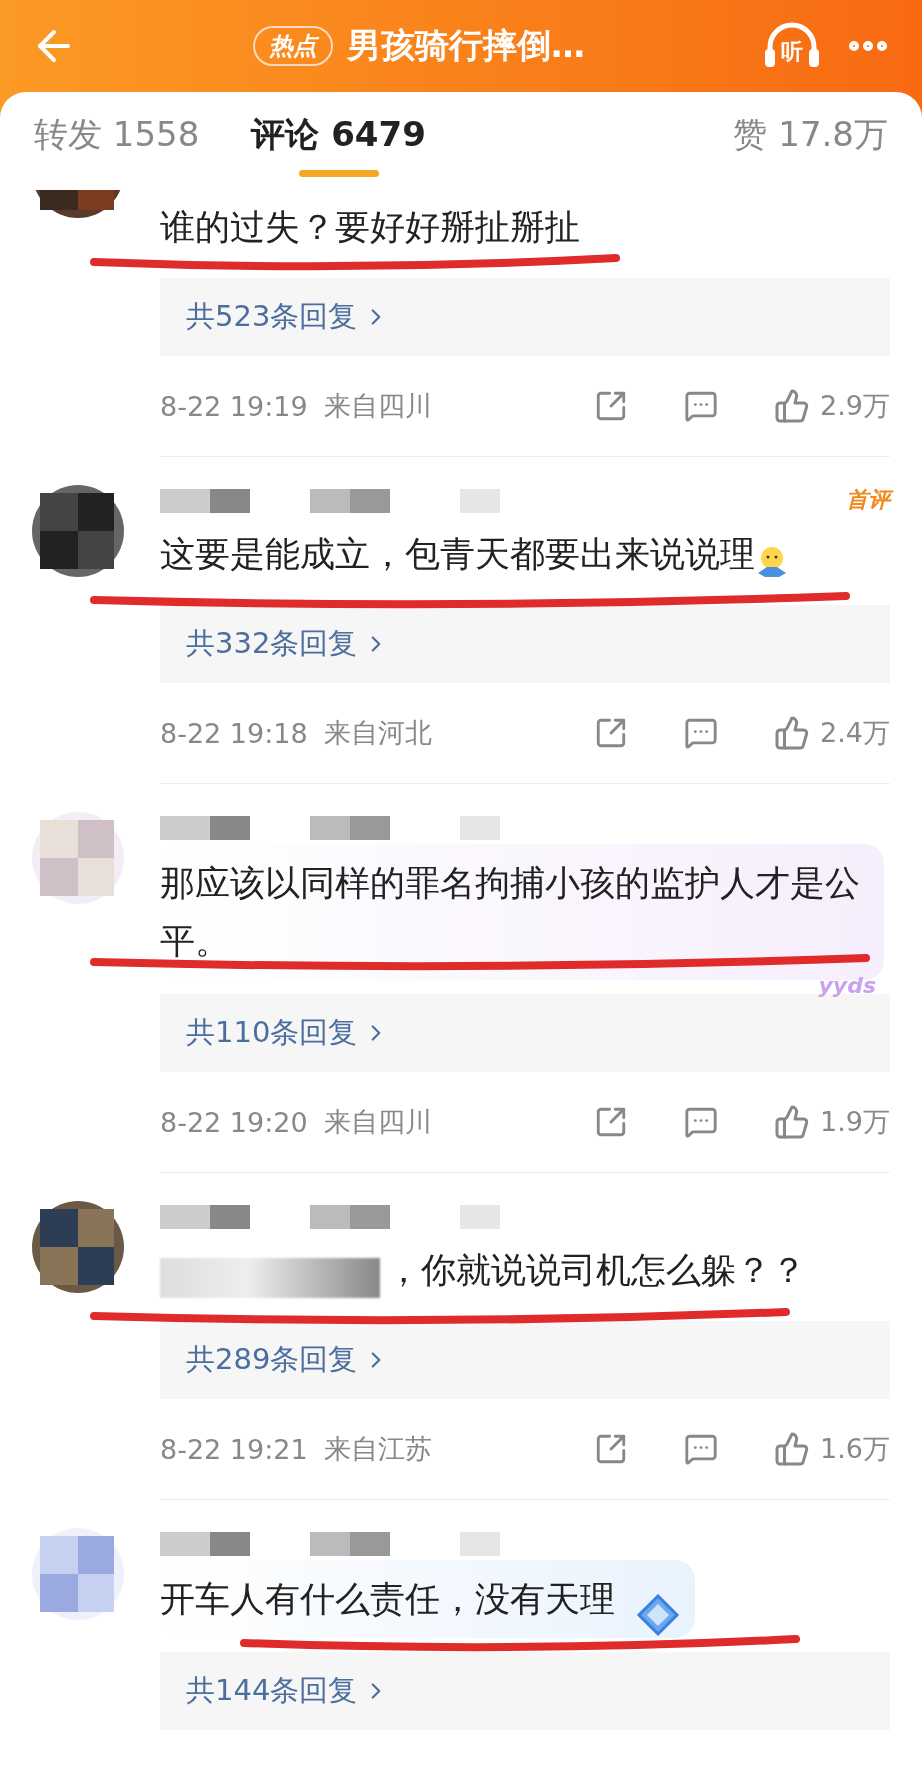 The width and height of the screenshot is (922, 1785). I want to click on tab: 赞 17.8万, so click(810, 144).